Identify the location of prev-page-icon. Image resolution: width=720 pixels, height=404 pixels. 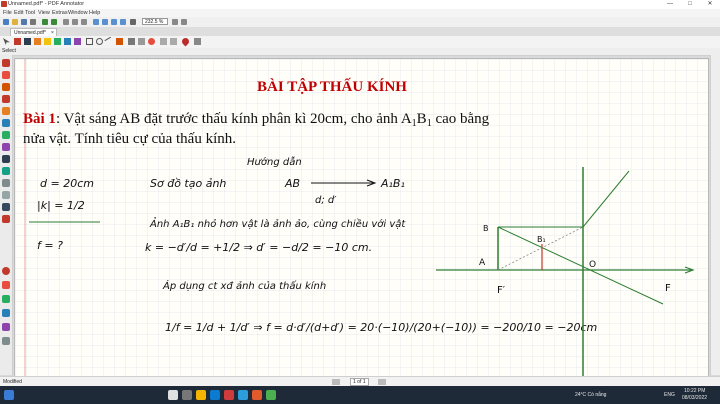
(105, 22).